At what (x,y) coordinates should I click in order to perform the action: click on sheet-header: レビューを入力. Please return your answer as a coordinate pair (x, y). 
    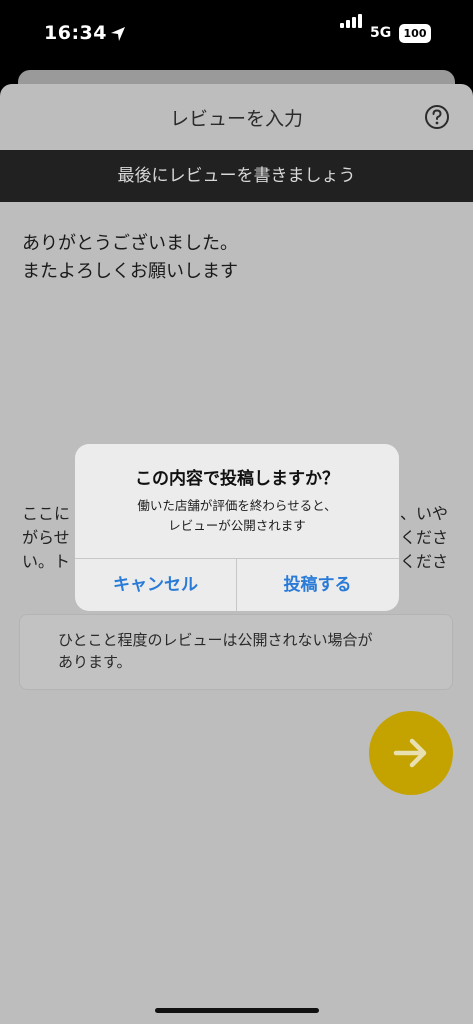
    Looking at the image, I should click on (236, 117).